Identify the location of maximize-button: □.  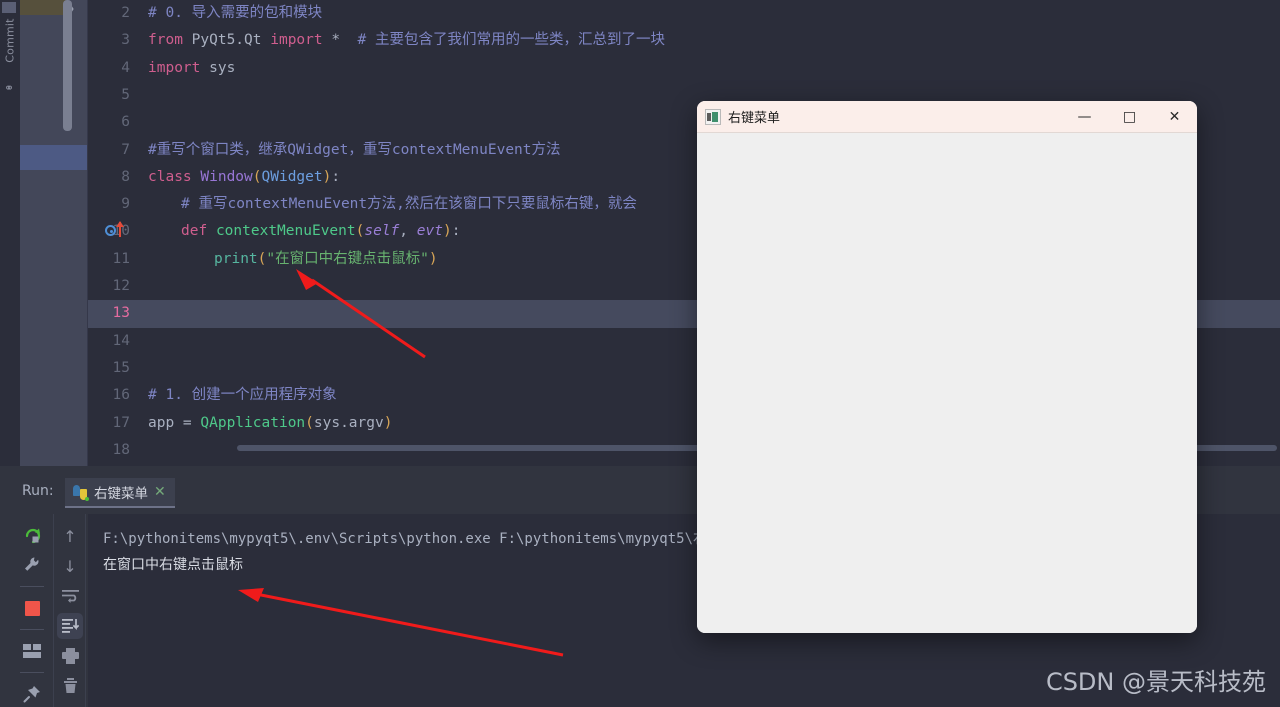
(1129, 117).